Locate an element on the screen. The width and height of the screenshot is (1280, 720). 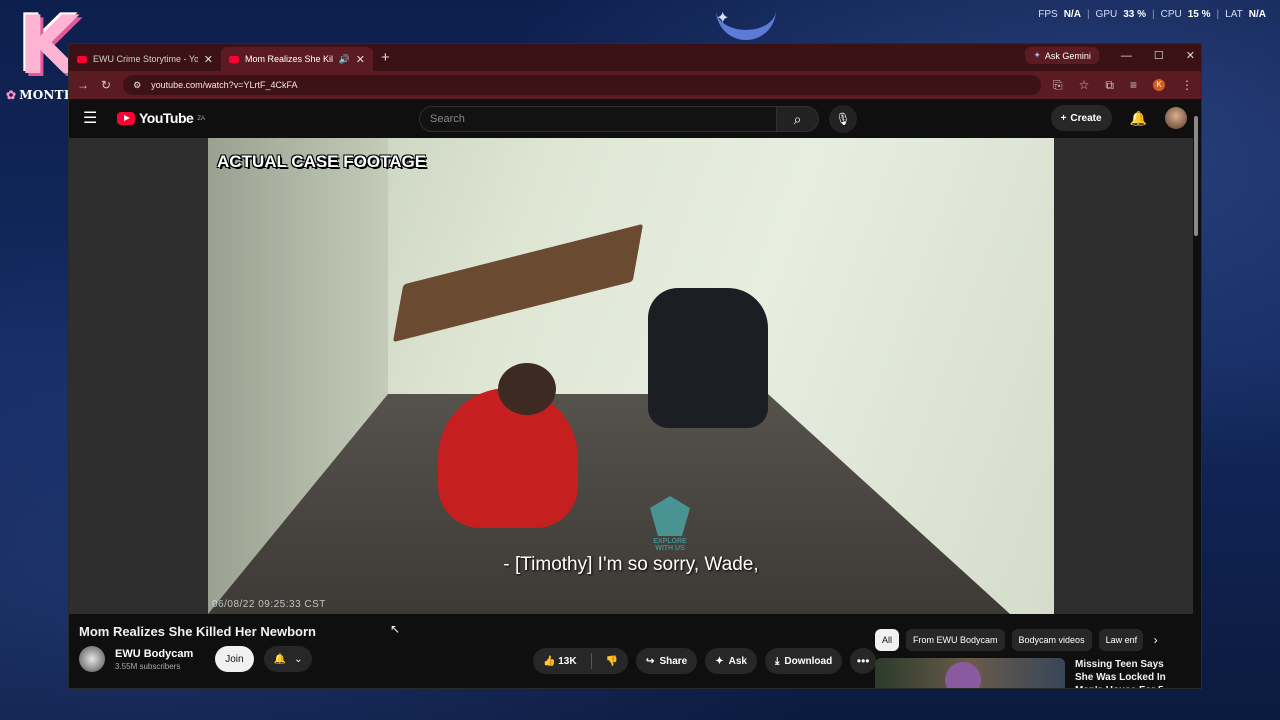
plus-icon: + is located at coordinates (1063, 118).